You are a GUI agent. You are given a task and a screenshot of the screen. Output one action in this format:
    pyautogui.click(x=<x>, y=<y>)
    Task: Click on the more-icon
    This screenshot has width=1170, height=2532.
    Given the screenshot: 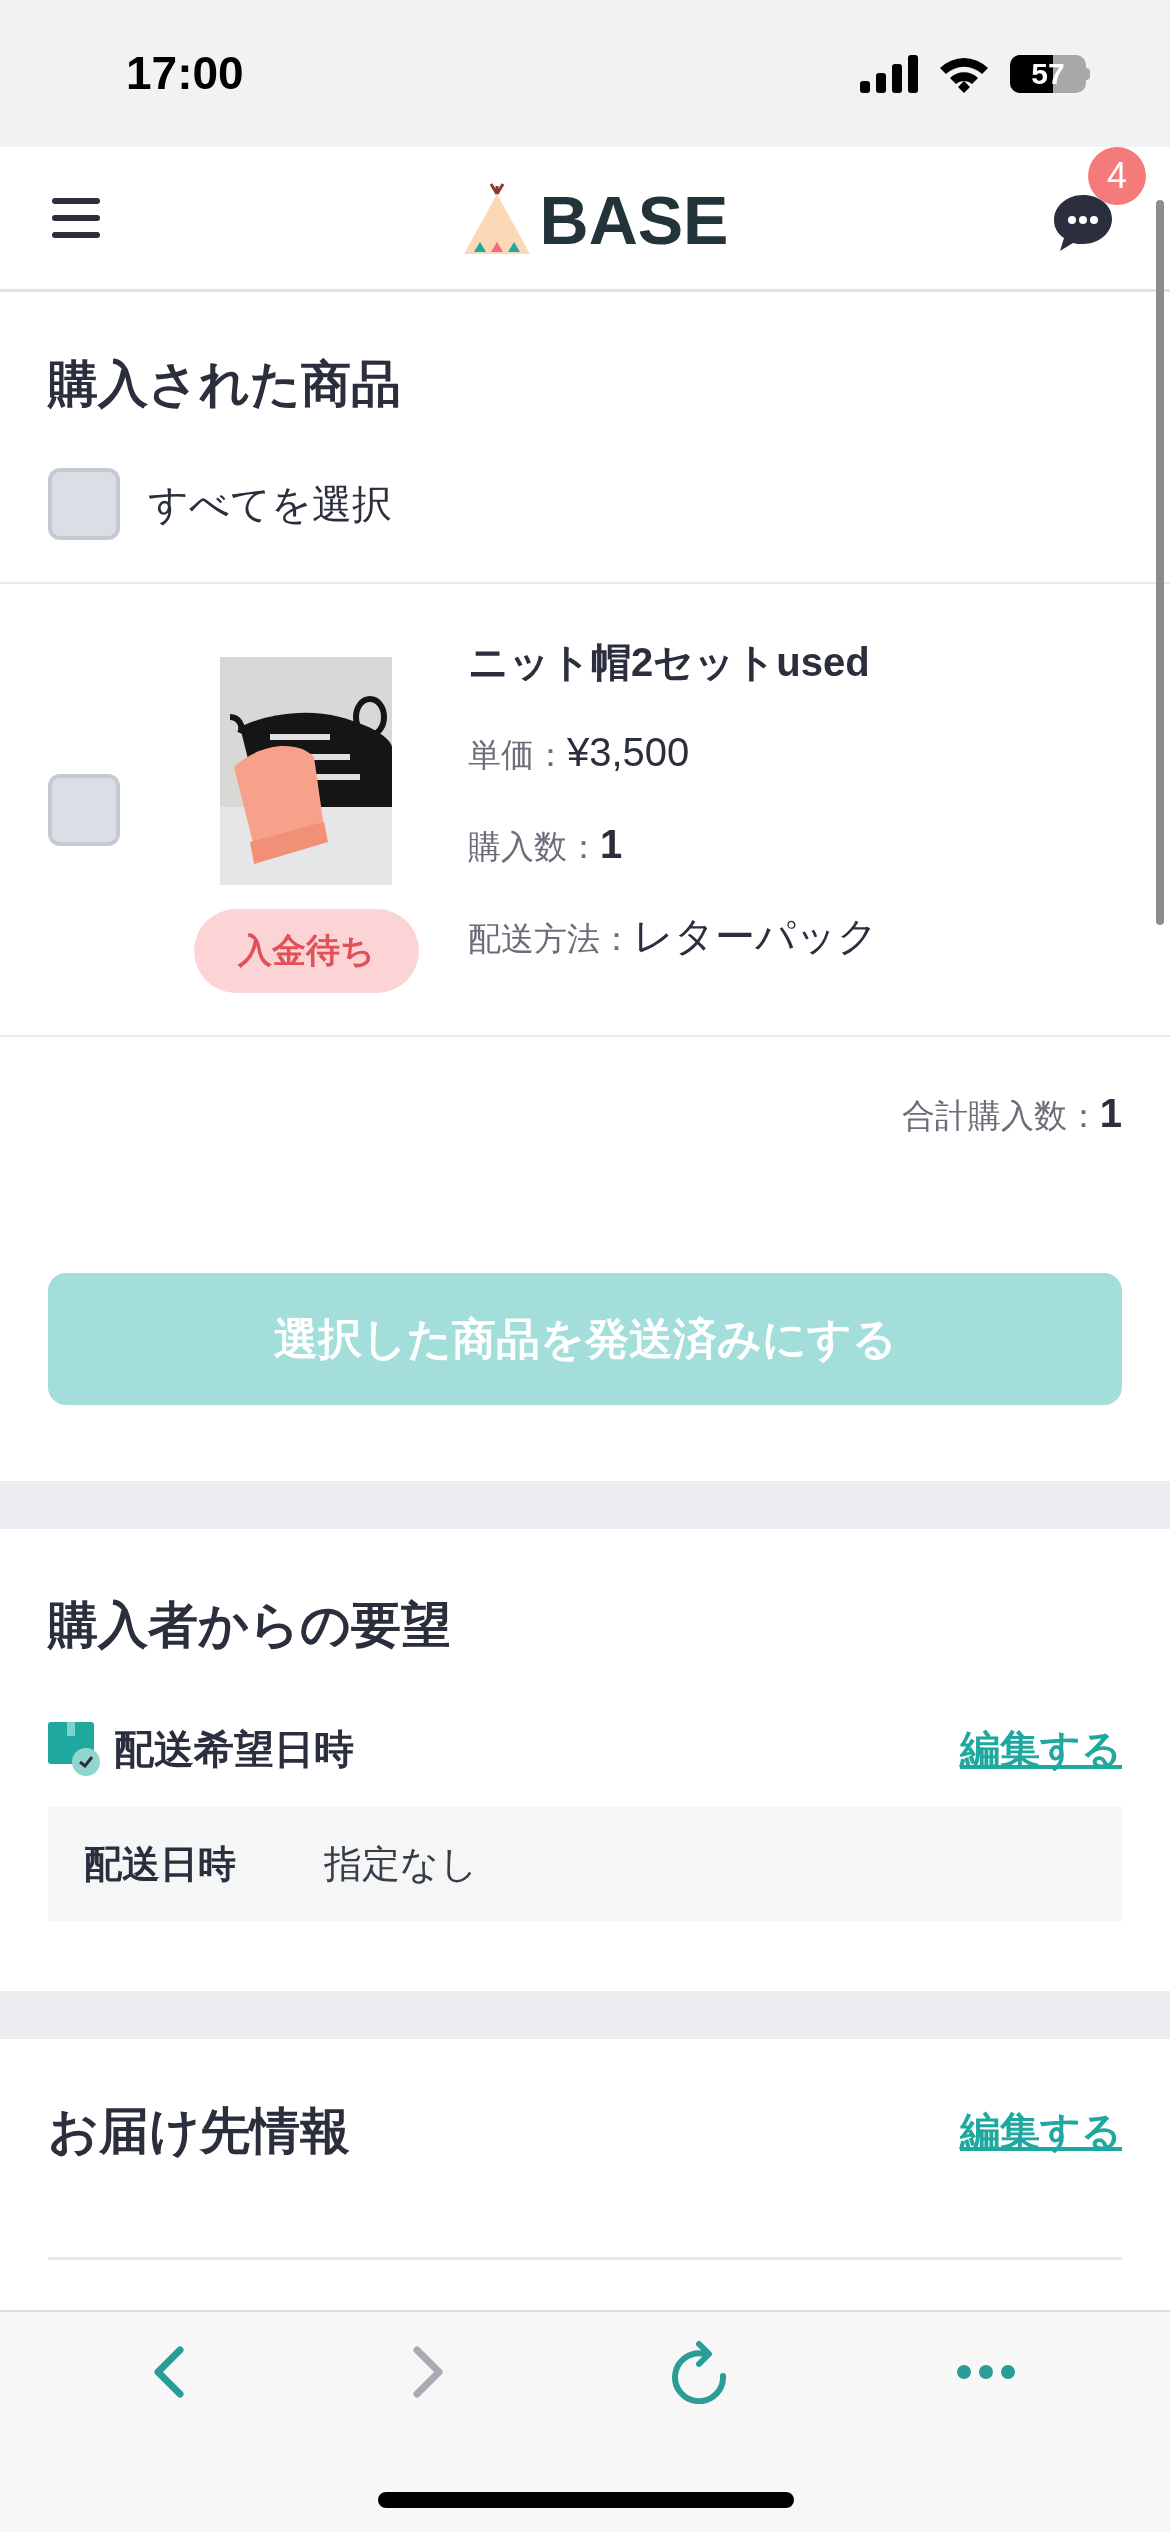 What is the action you would take?
    pyautogui.click(x=985, y=2372)
    